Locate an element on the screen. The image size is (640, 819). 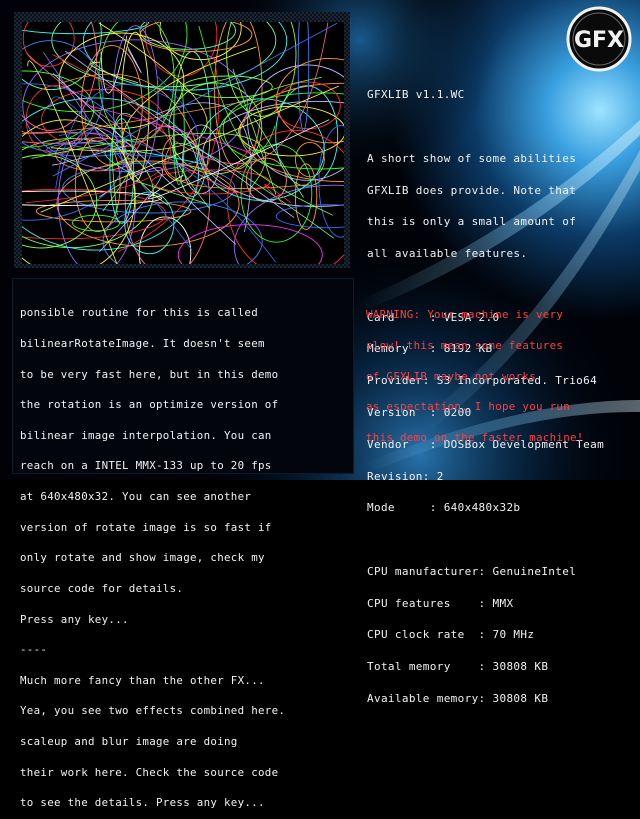
cpu-spacer is located at coordinates (502, 540).